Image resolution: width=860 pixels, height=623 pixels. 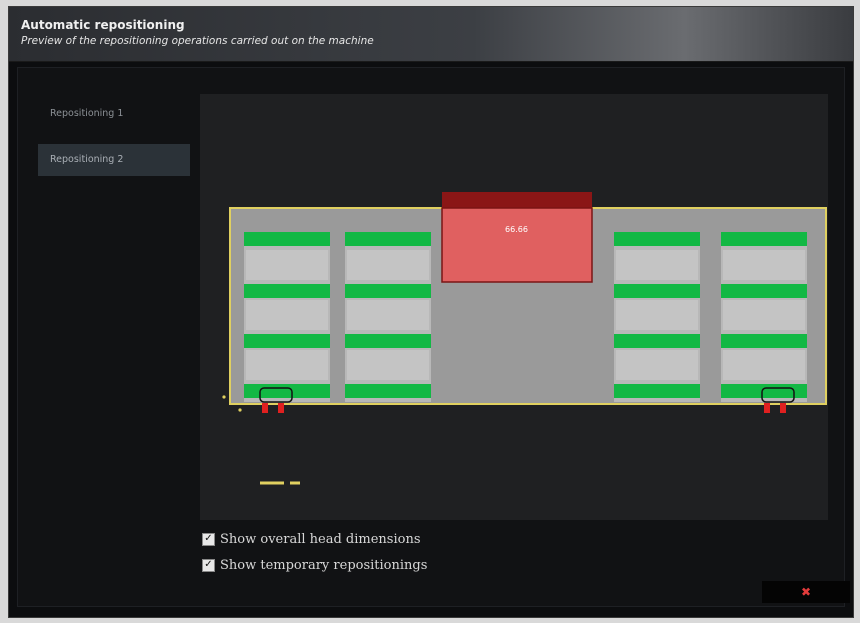 I want to click on checkbox-label: Show temporary repositionings, so click(x=324, y=565).